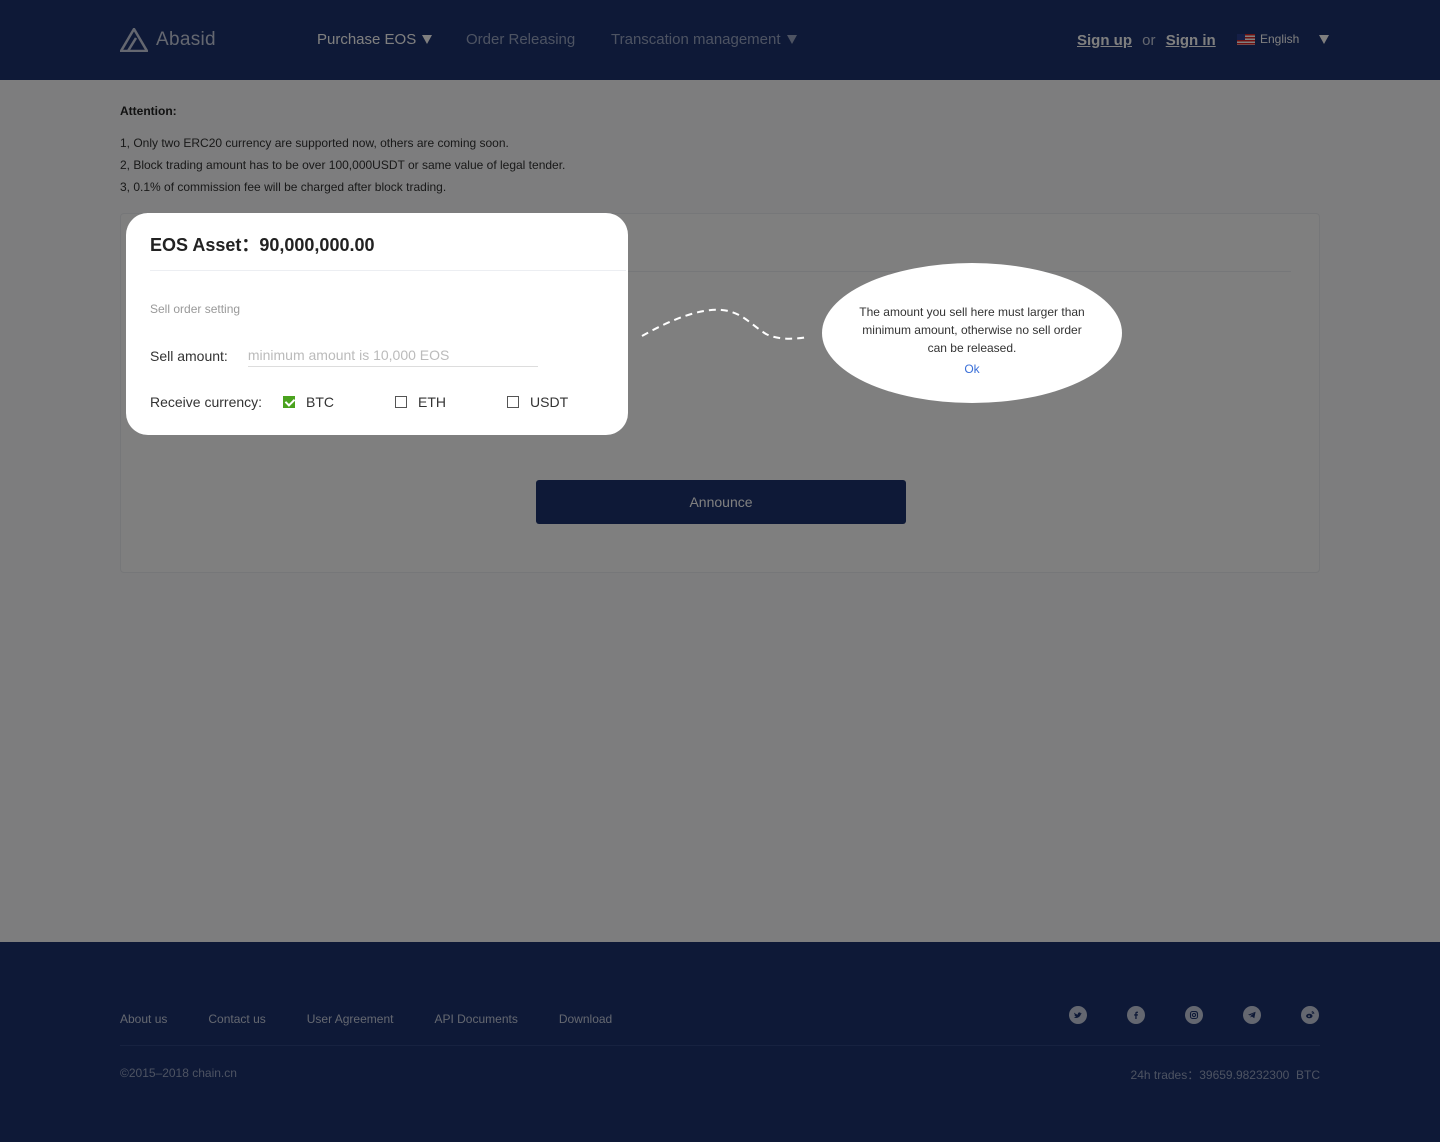 The image size is (1440, 1142). I want to click on tooltip-connector, so click(725, 324).